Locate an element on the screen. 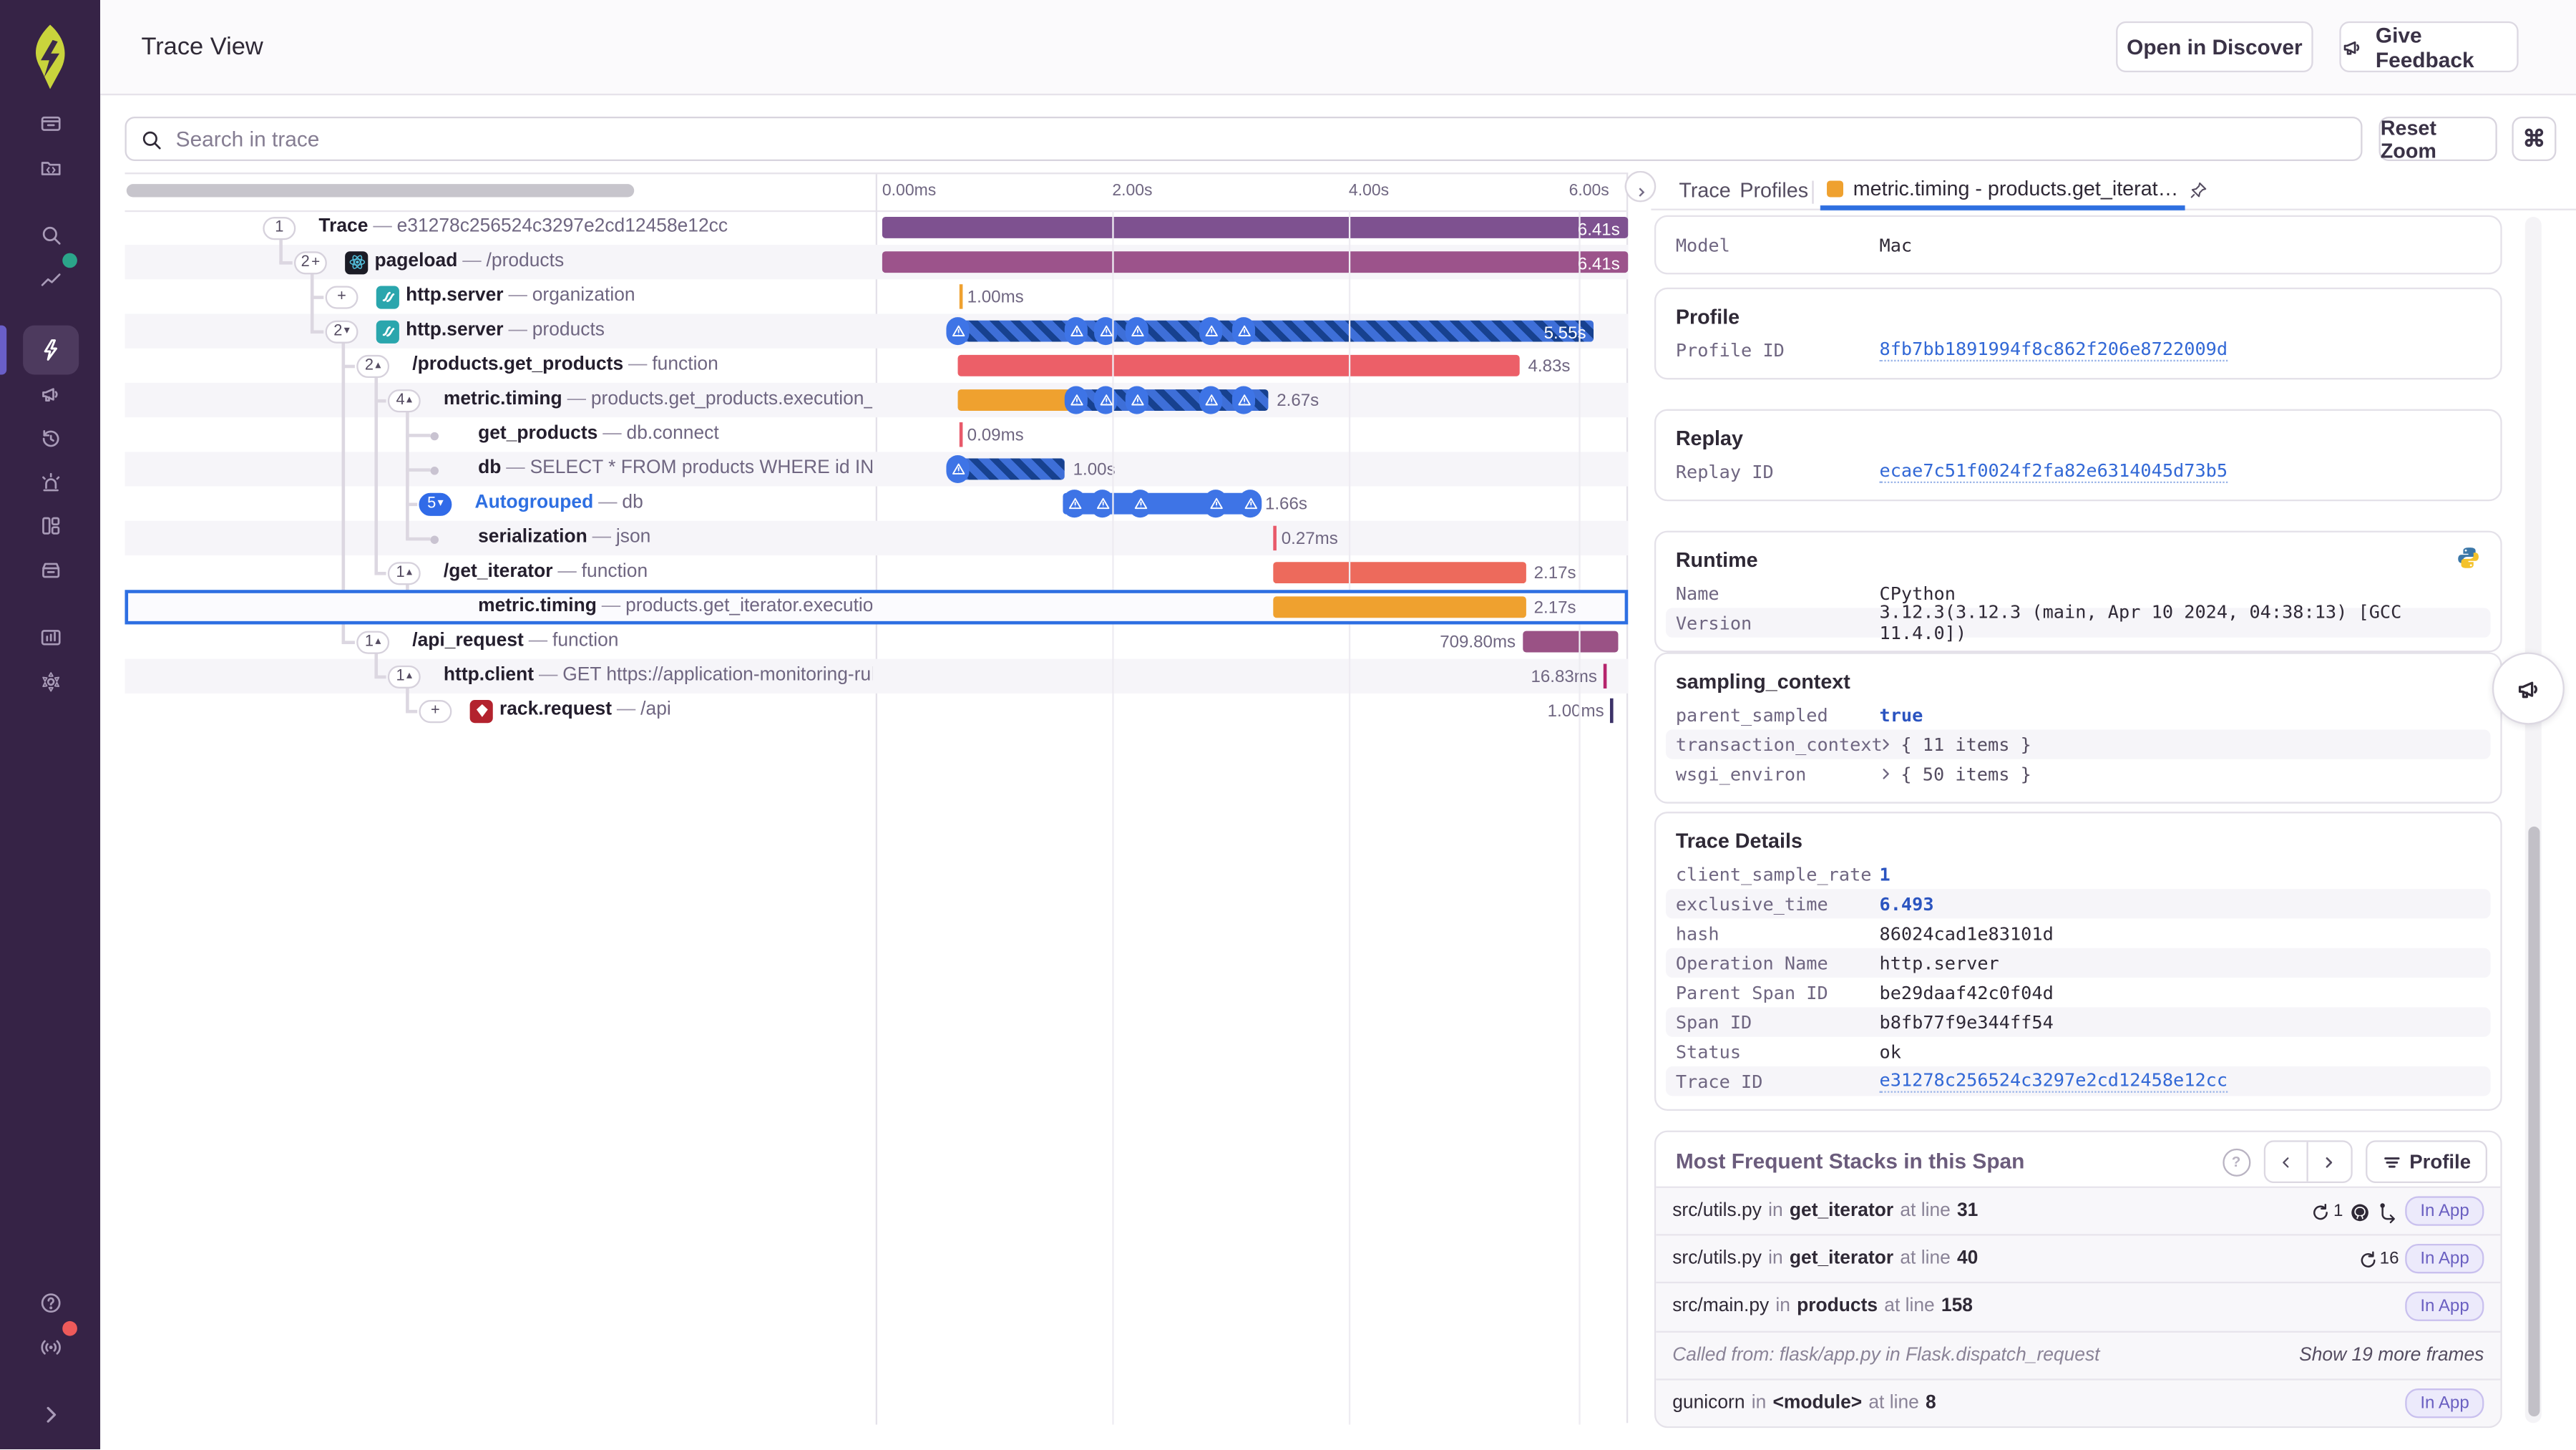 The width and height of the screenshot is (2576, 1450). span-row-get-products: get_products — db.connect 0.09ms is located at coordinates (876, 434).